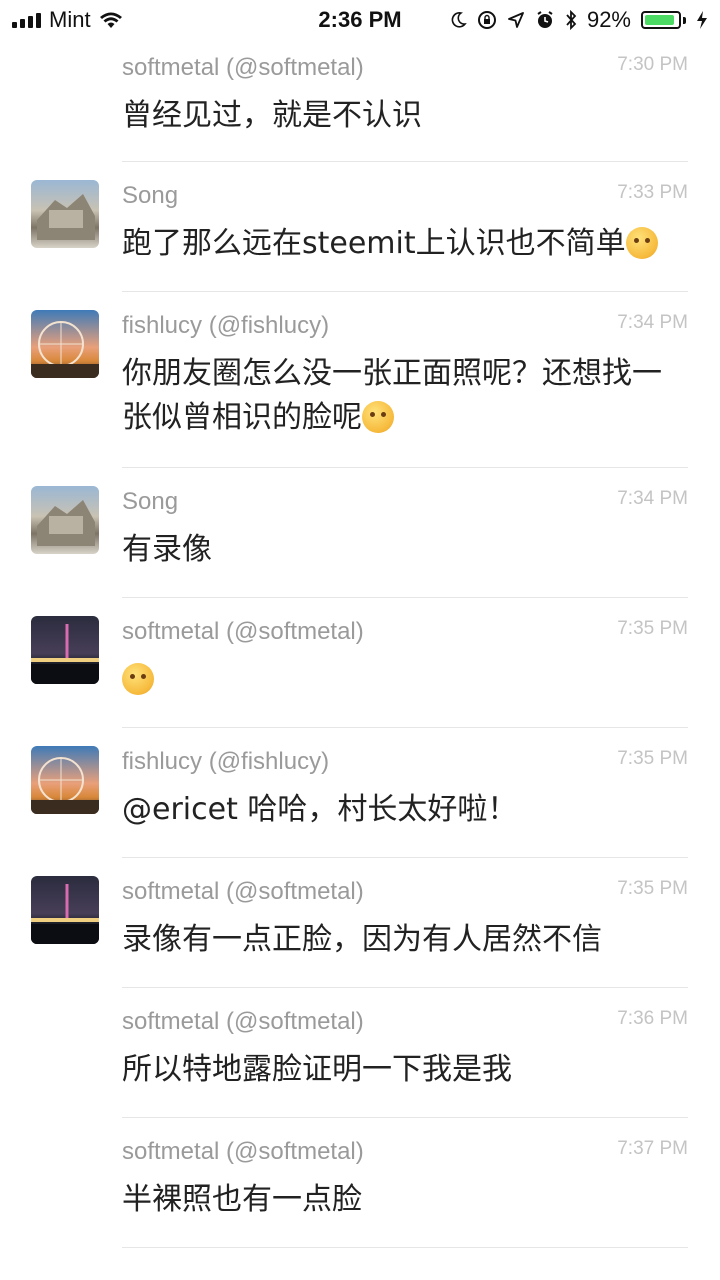  What do you see at coordinates (405, 502) in the screenshot?
I see `message-header: Song 7:34 PM` at bounding box center [405, 502].